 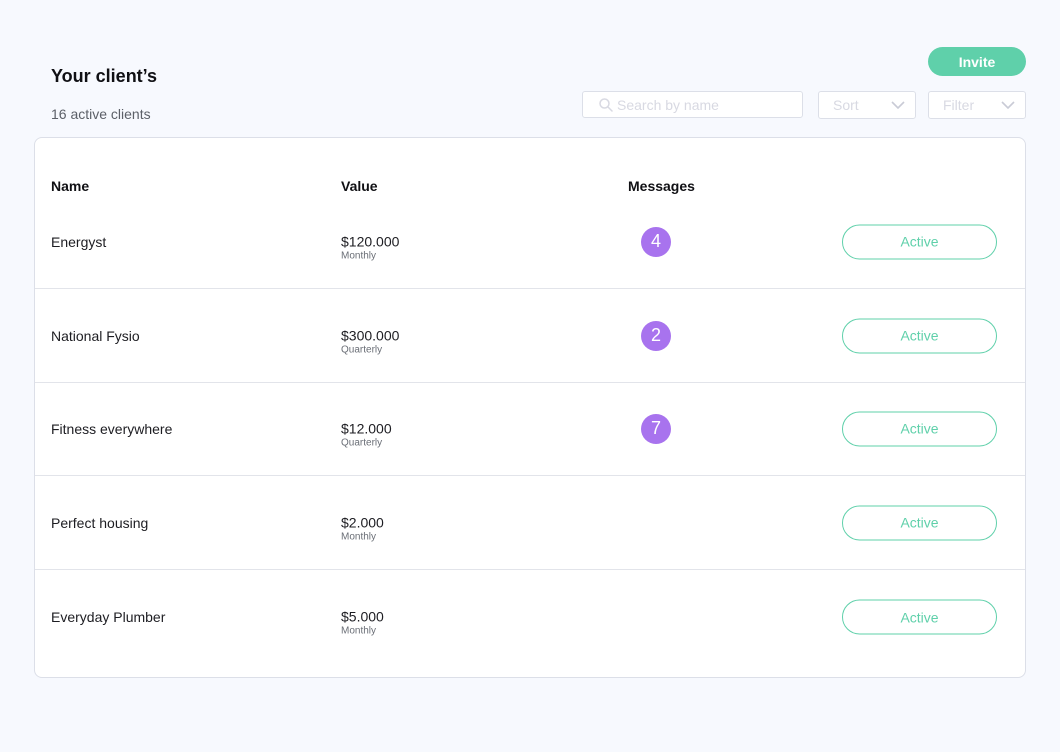 What do you see at coordinates (656, 241) in the screenshot?
I see `message-count-badge: 4` at bounding box center [656, 241].